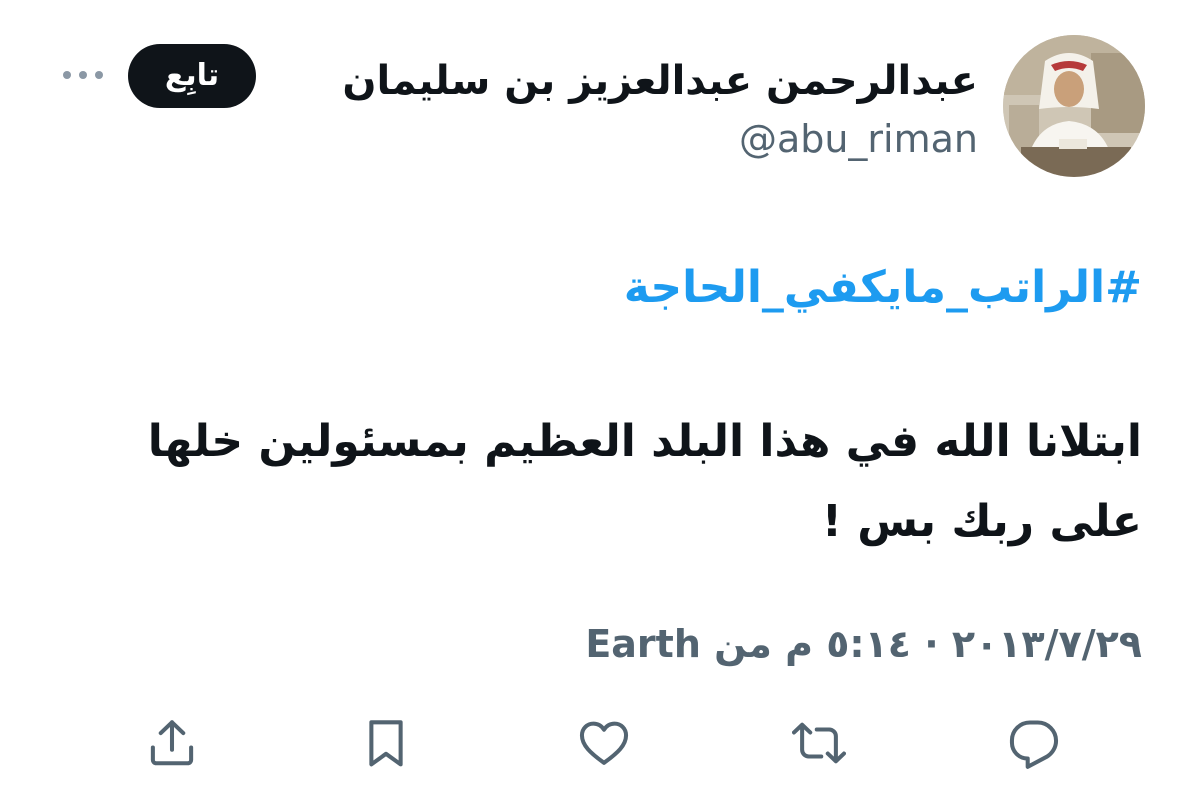 The image size is (1200, 793). I want to click on tweet-meta: ٢٠١٣/٧/٢٩ · ٥:١٤ م من Earth, so click(863, 644).